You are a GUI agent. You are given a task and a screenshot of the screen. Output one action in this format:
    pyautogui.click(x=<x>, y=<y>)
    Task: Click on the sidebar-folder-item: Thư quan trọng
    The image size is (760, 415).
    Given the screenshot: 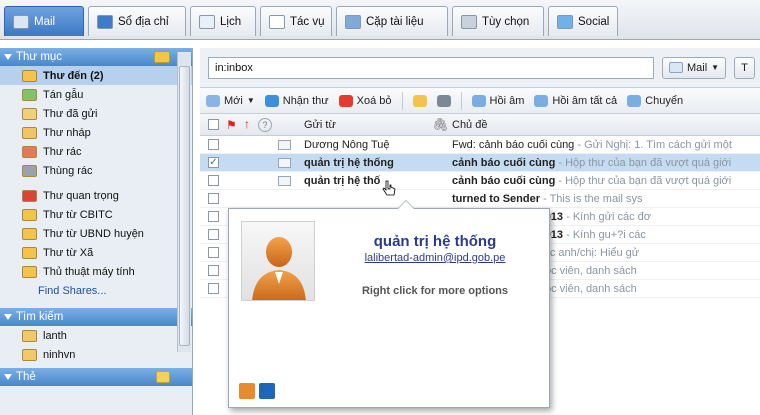 What is the action you would take?
    pyautogui.click(x=96, y=195)
    